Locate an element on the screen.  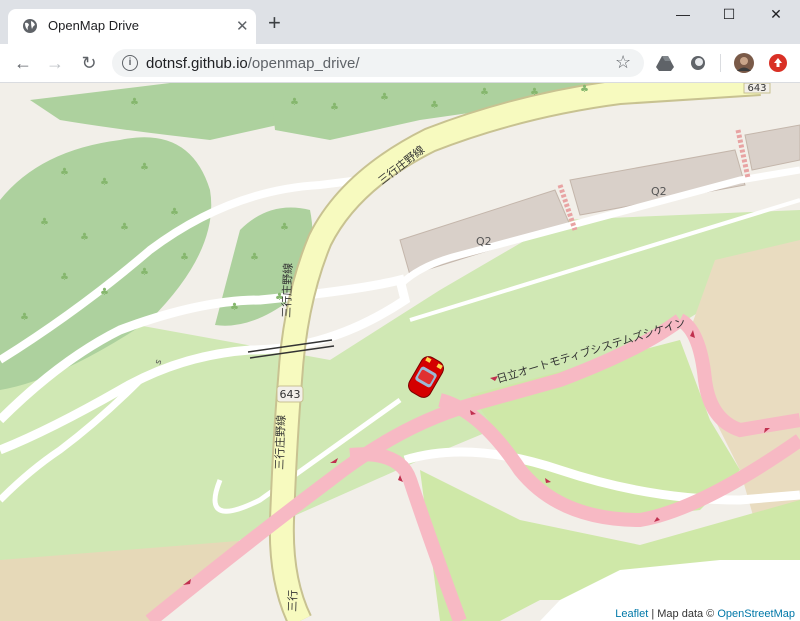
drive-extension-icon is located at coordinates (665, 63).